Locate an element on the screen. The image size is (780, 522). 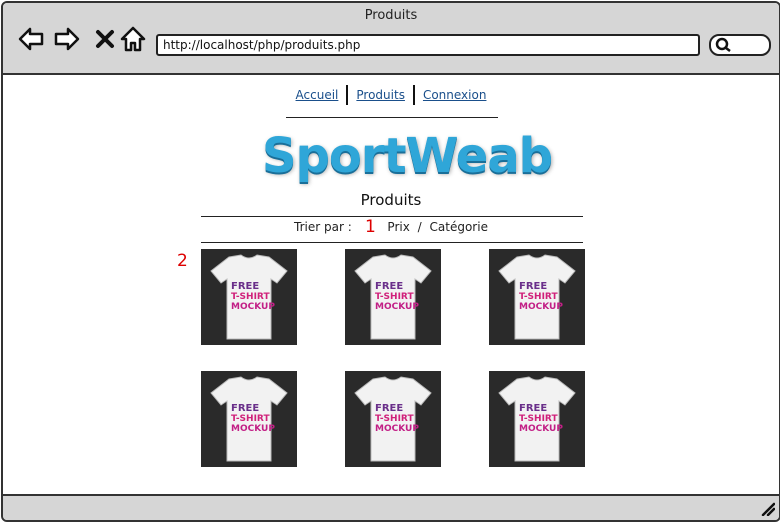
address-bar: http://localhost/php/produits.php is located at coordinates (428, 45).